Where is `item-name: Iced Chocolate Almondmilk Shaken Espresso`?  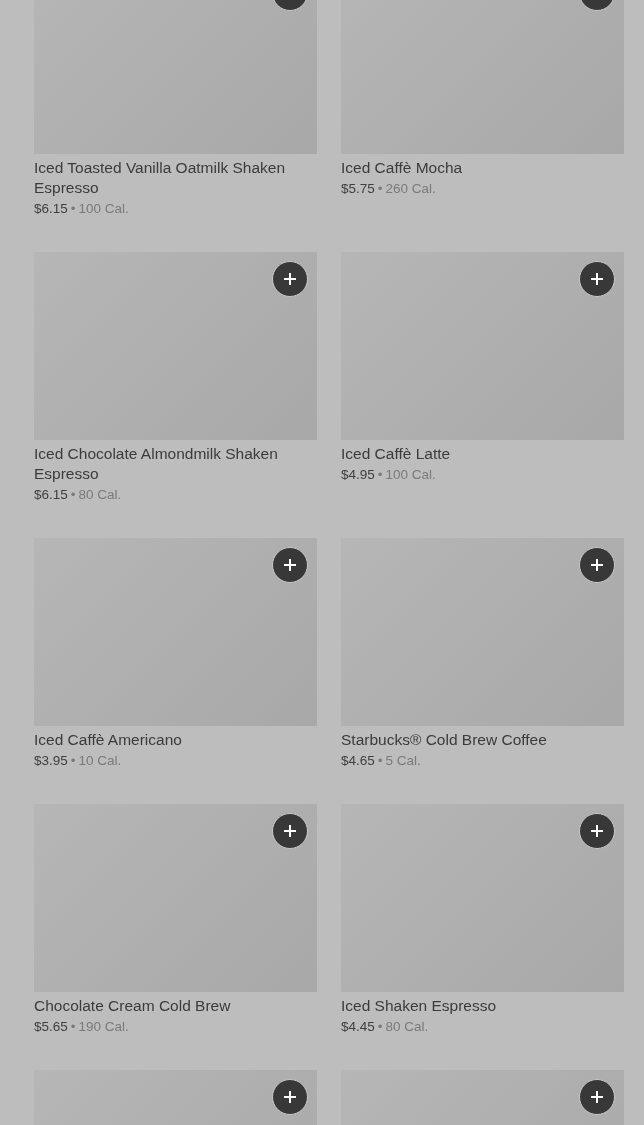 item-name: Iced Chocolate Almondmilk Shaken Espresso is located at coordinates (156, 464).